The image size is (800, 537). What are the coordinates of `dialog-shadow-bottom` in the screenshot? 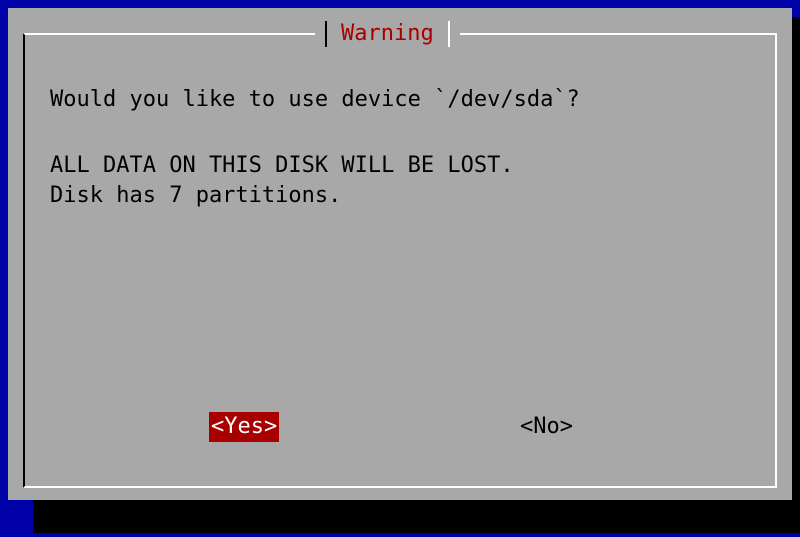 It's located at (416, 516).